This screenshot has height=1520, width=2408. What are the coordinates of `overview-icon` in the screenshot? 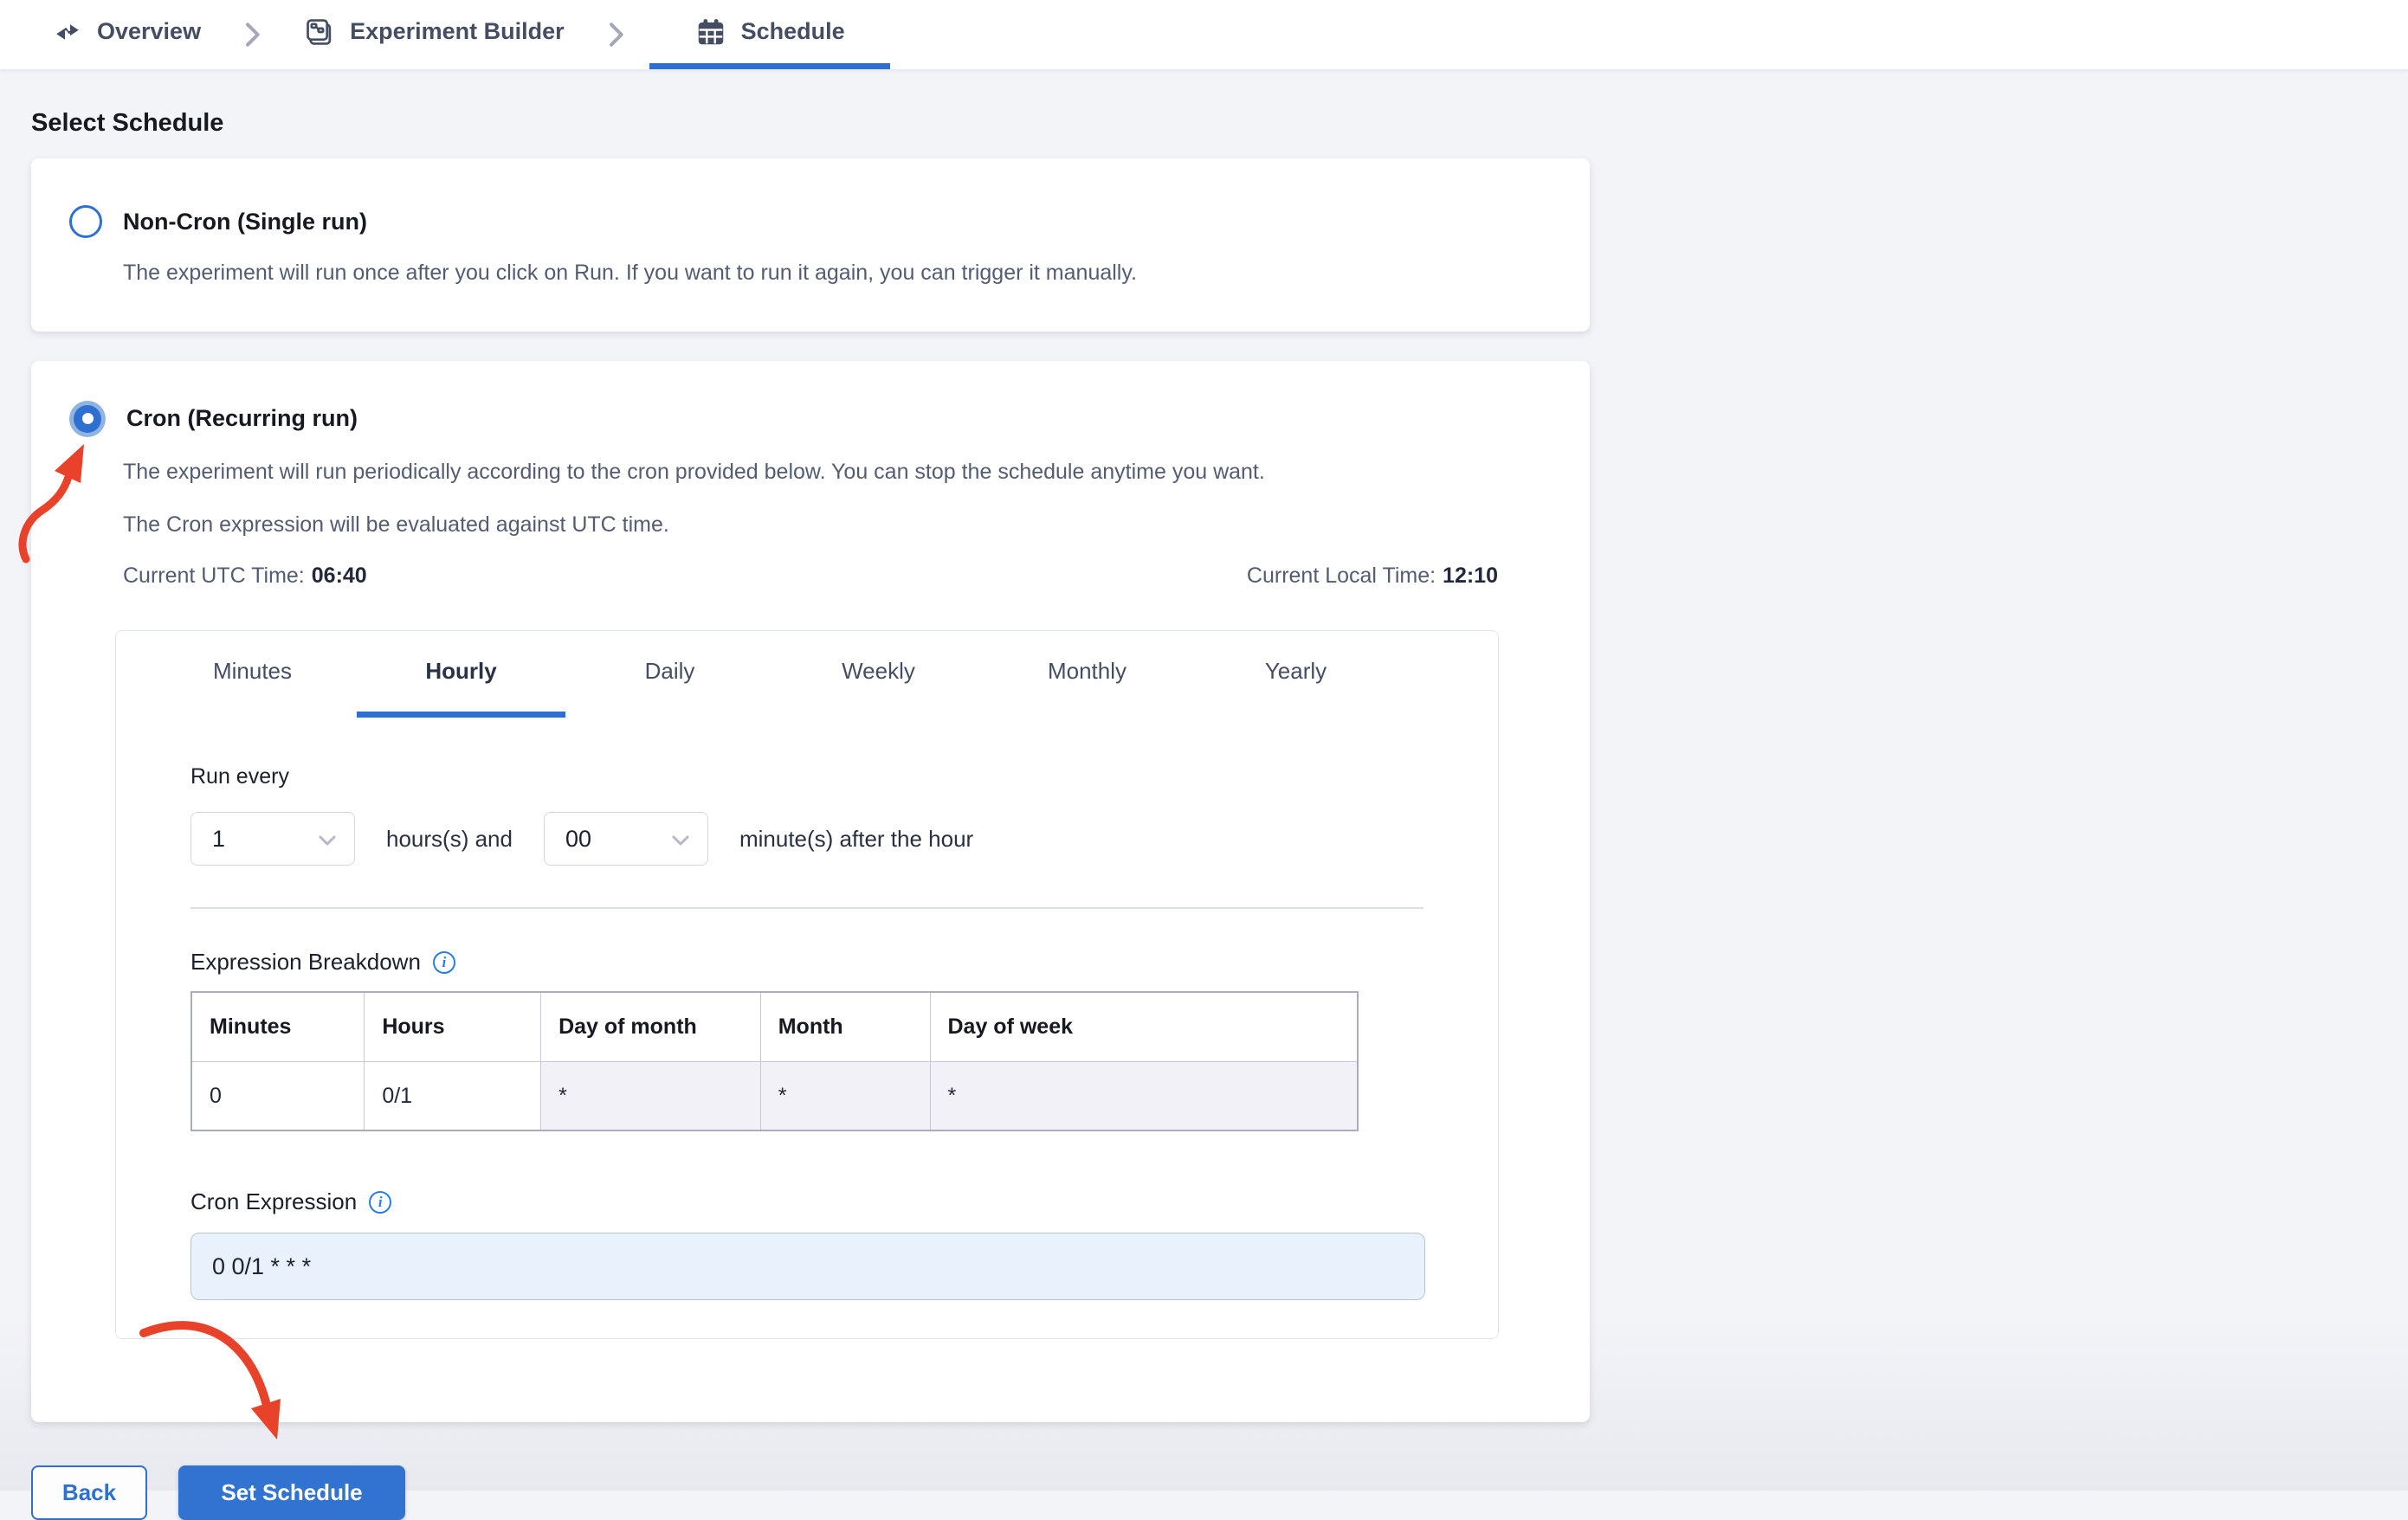 It's located at (68, 32).